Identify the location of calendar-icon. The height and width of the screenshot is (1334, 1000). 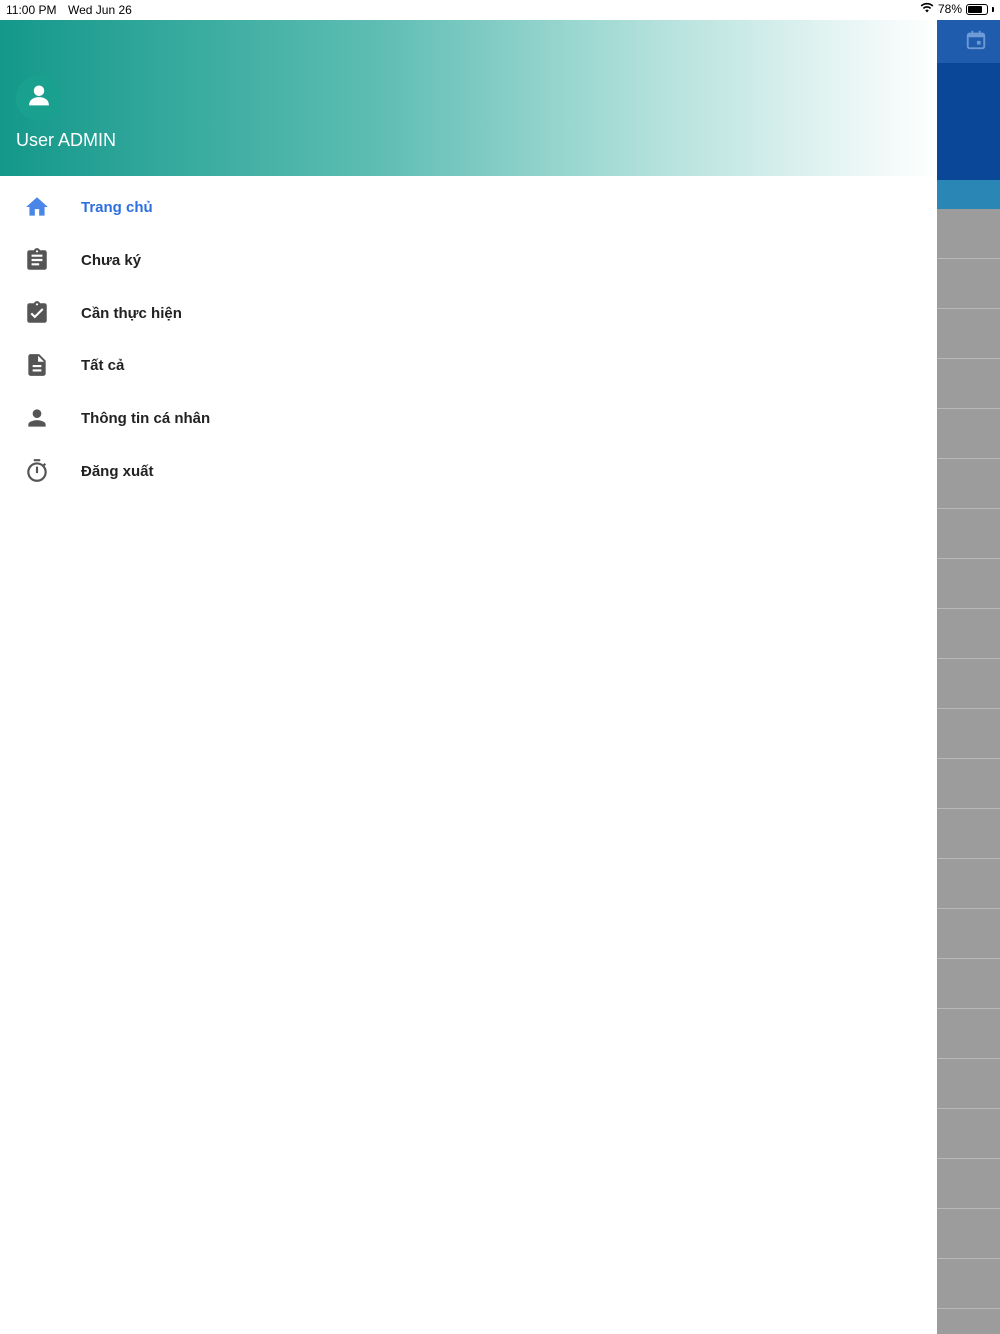
(976, 40).